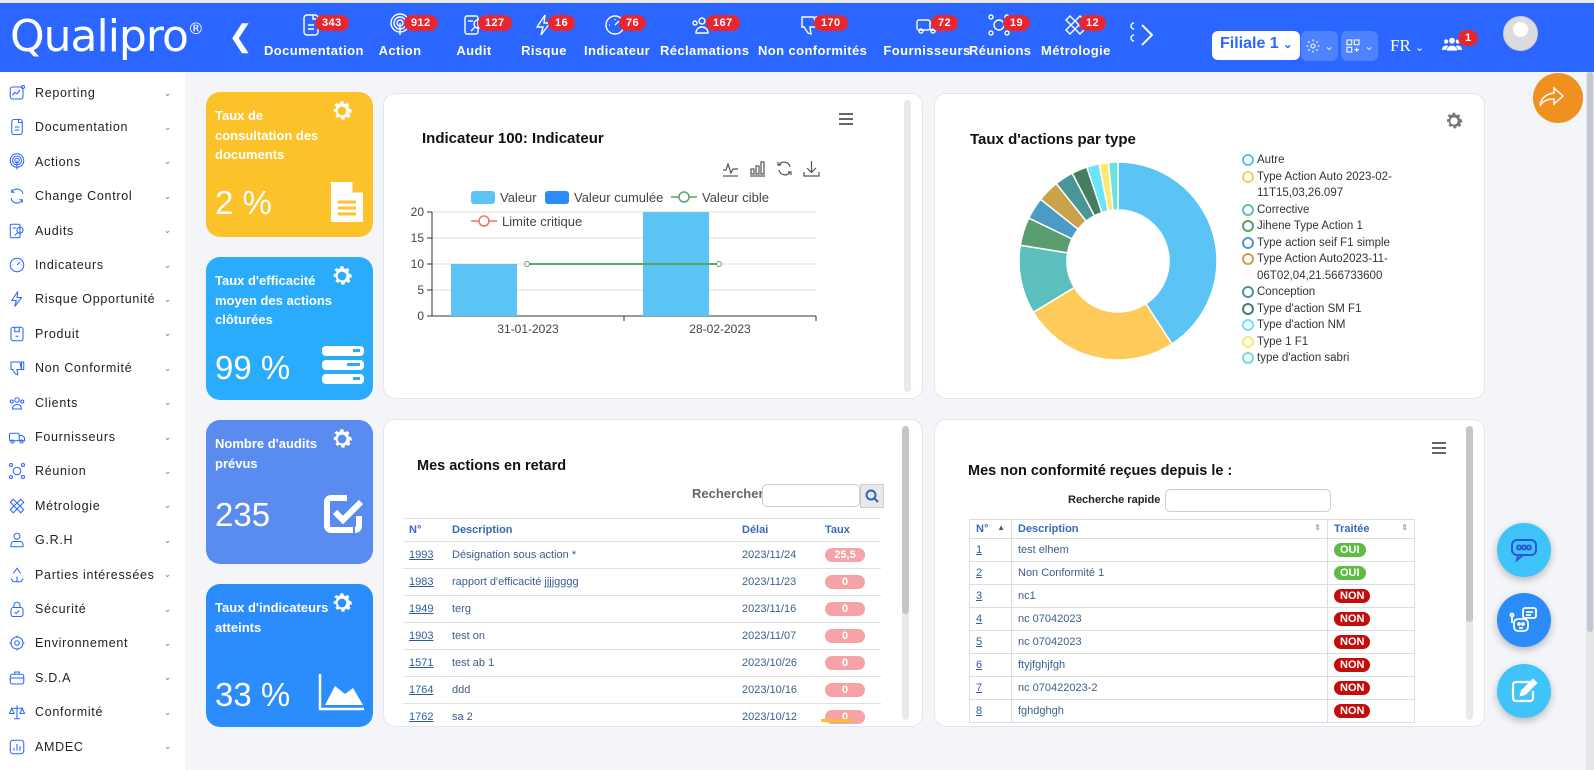 The image size is (1594, 770). What do you see at coordinates (990, 529) in the screenshot?
I see `column-header-id: N° ▲` at bounding box center [990, 529].